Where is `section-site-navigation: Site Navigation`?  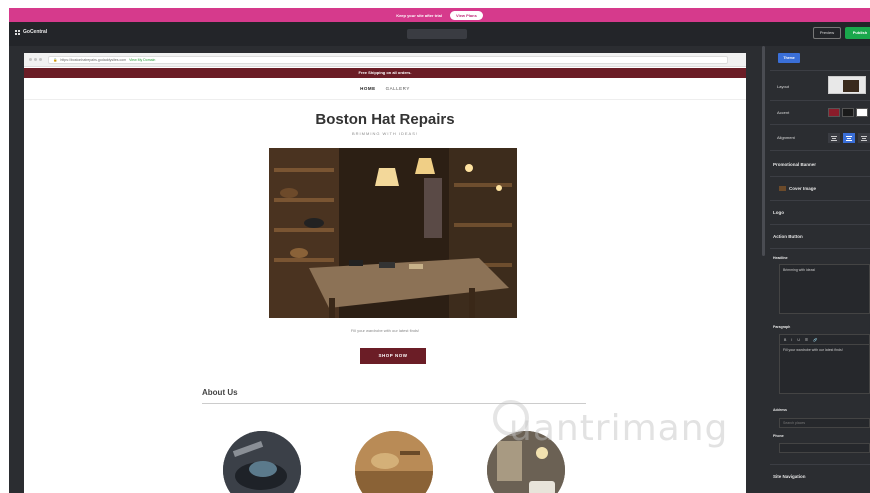
section-site-navigation: Site Navigation is located at coordinates (789, 476).